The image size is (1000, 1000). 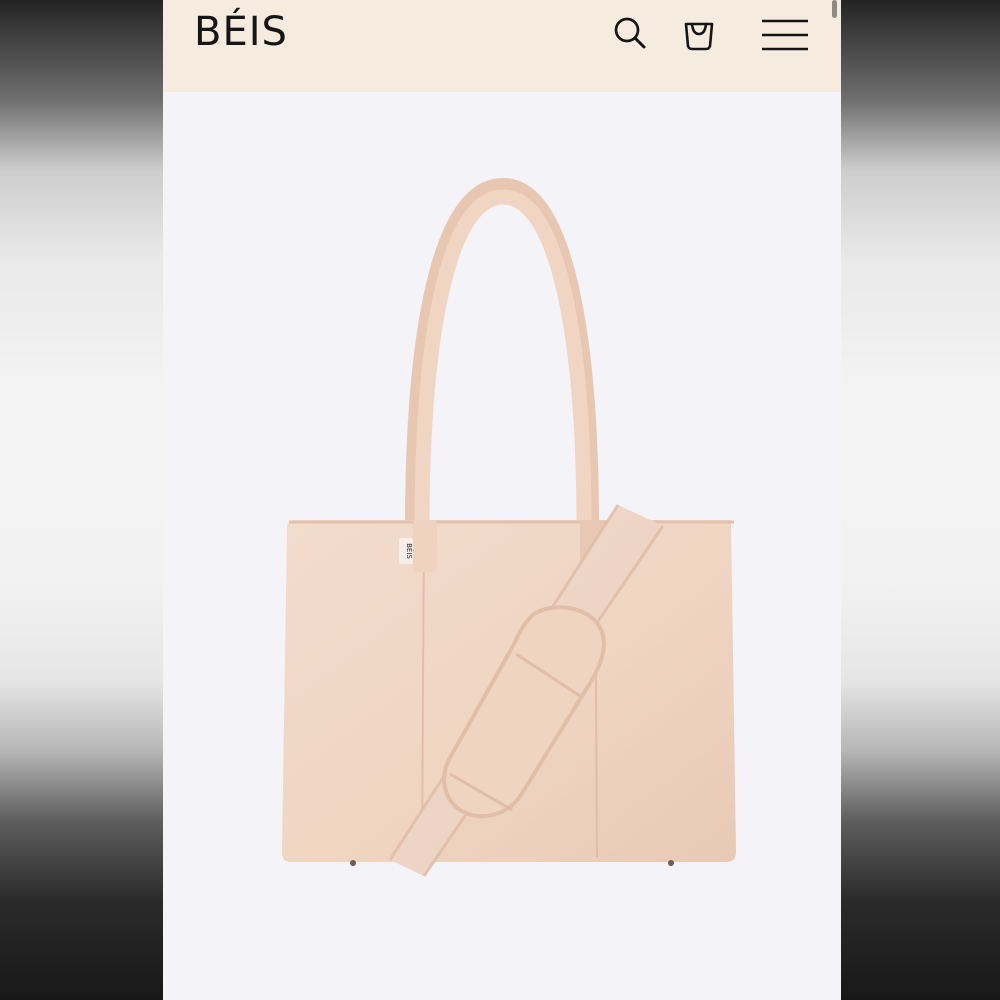 What do you see at coordinates (834, 9) in the screenshot?
I see `scrollbar-thumb` at bounding box center [834, 9].